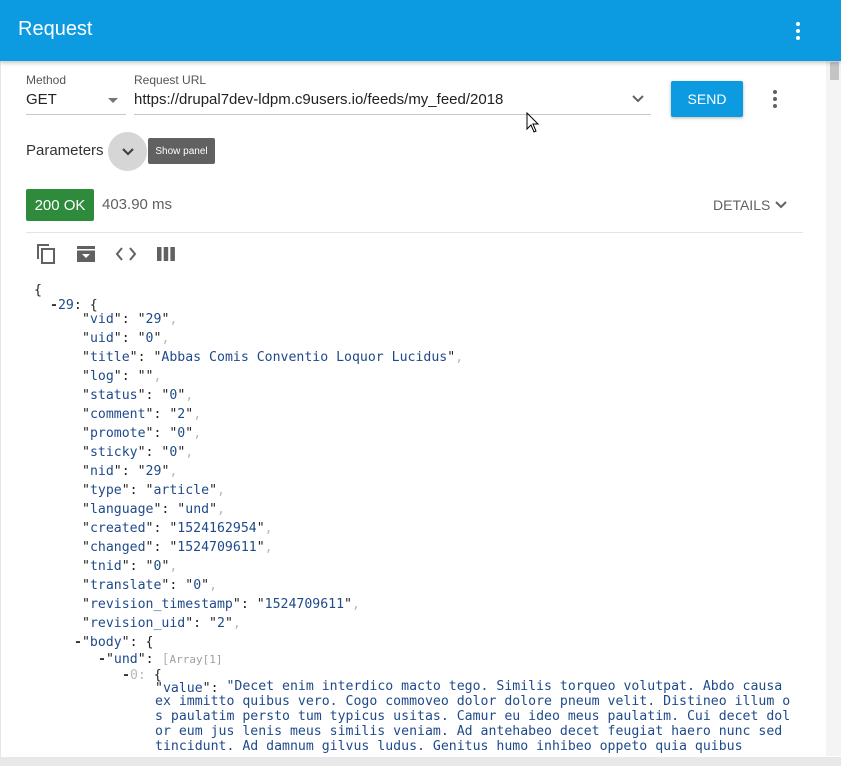 This screenshot has height=766, width=841. I want to click on json-field: "status": "0",, so click(138, 395).